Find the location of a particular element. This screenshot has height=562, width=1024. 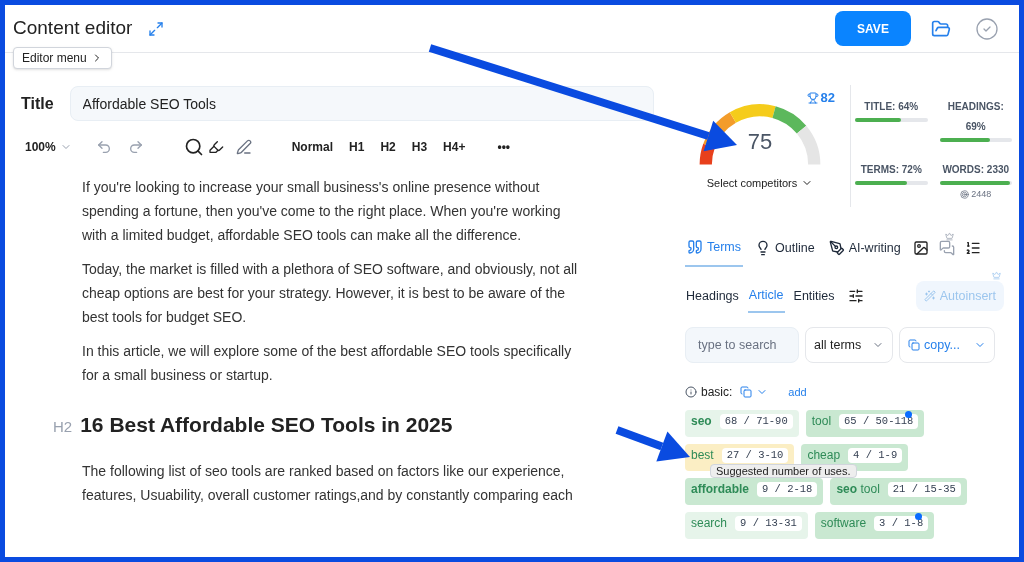

terms-dropdown: all terms is located at coordinates (849, 345).